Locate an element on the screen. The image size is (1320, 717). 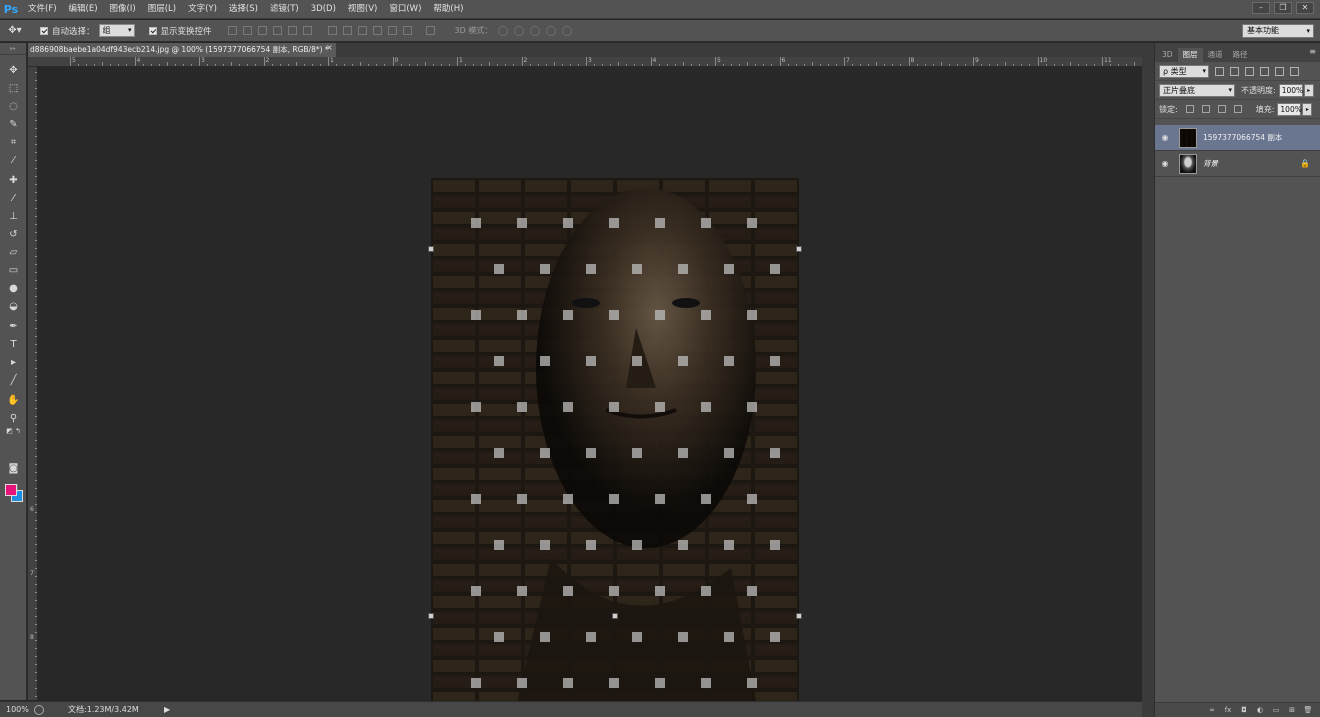
filter-pixel-icon is located at coordinates (1219, 71).